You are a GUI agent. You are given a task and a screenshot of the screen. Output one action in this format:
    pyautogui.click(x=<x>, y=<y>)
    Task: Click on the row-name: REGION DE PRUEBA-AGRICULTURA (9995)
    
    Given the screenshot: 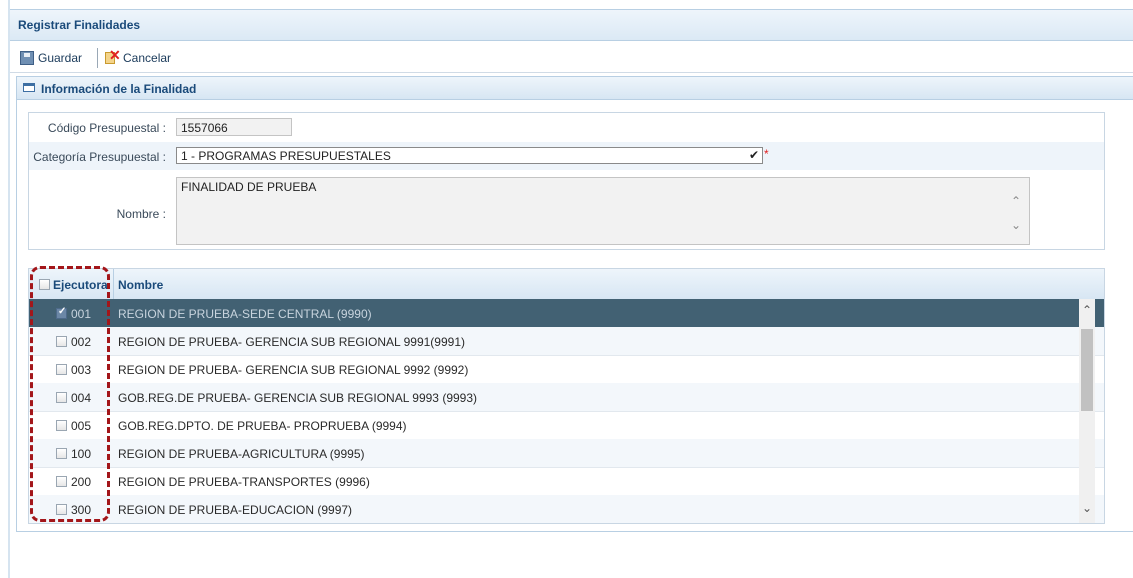 What is the action you would take?
    pyautogui.click(x=241, y=454)
    